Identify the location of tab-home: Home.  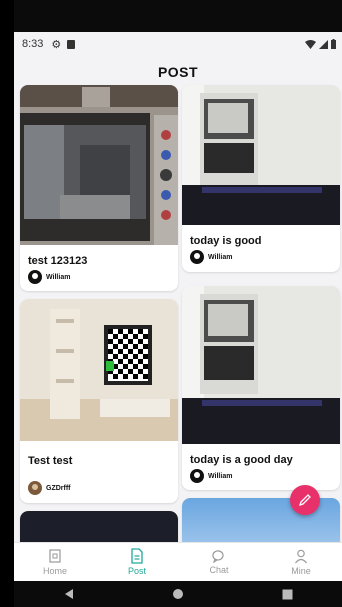
(55, 562).